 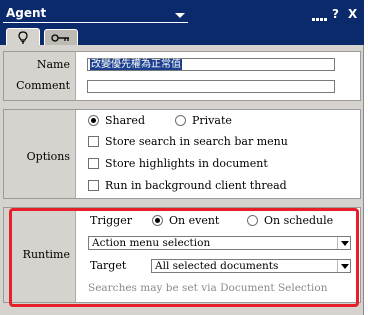 I want to click on title-bar: Agent ? X, so click(x=182, y=13).